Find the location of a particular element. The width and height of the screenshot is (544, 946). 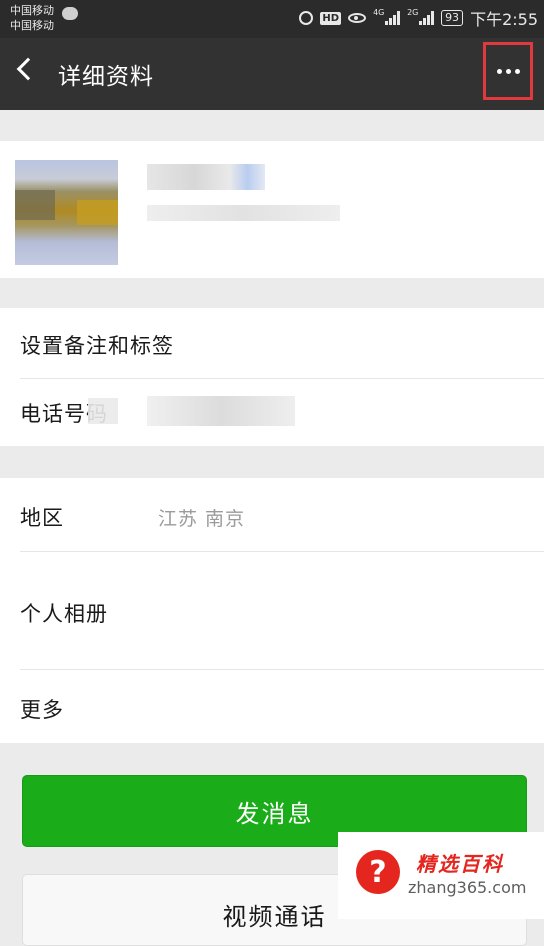

album-row: 个人相册 is located at coordinates (272, 610).